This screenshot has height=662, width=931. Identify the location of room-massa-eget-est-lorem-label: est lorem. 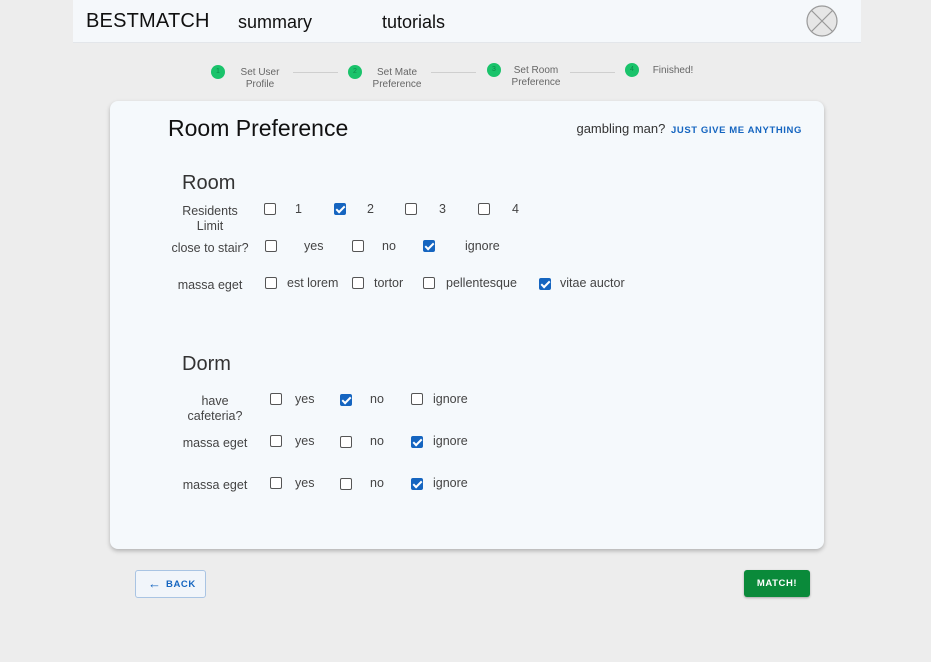
(313, 283).